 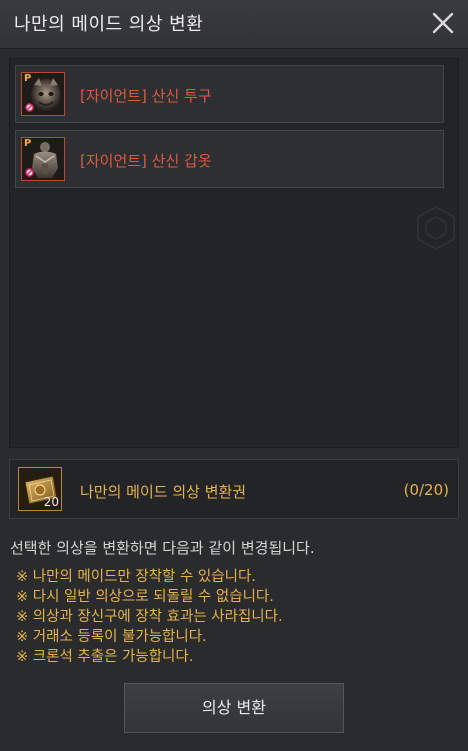 What do you see at coordinates (136, 577) in the screenshot?
I see `notice-item: ※ 나만의 메이드만 장착할 수 있습니다.` at bounding box center [136, 577].